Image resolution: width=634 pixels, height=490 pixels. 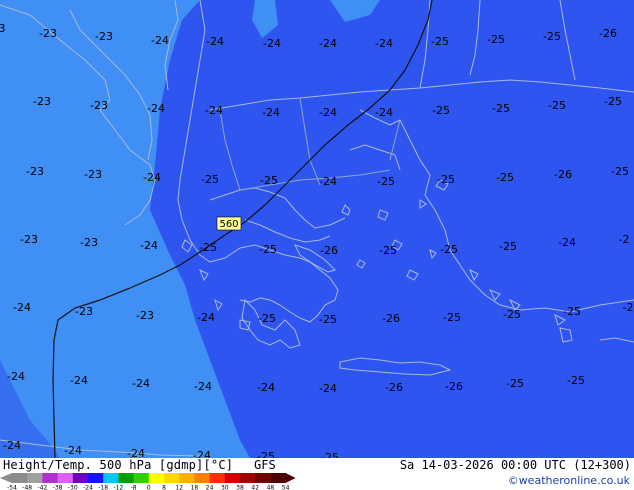 What do you see at coordinates (42, 487) in the screenshot?
I see `scale-tick-label: -42` at bounding box center [42, 487].